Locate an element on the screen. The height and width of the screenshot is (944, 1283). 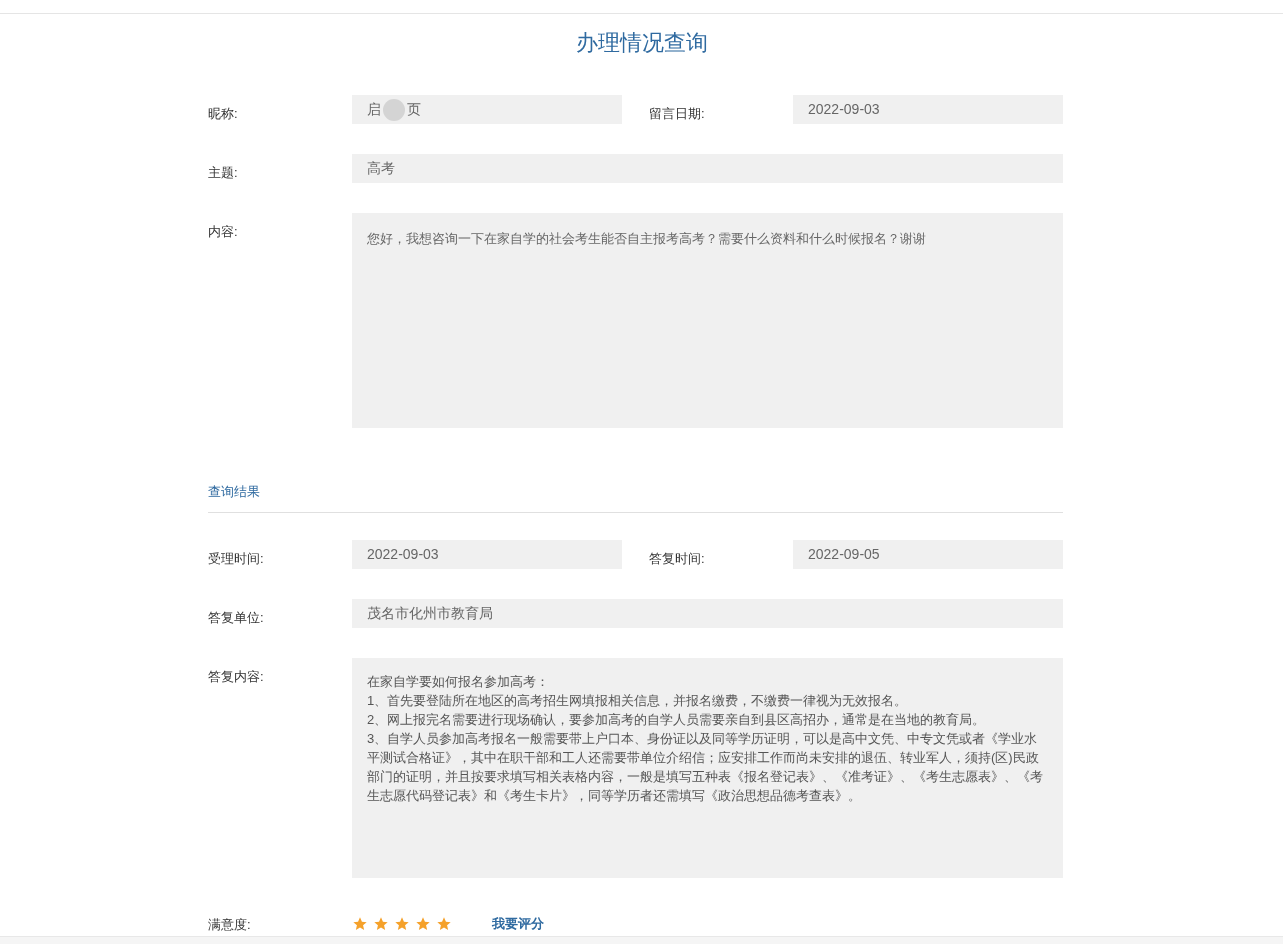
field-label: 主题: is located at coordinates (223, 172).